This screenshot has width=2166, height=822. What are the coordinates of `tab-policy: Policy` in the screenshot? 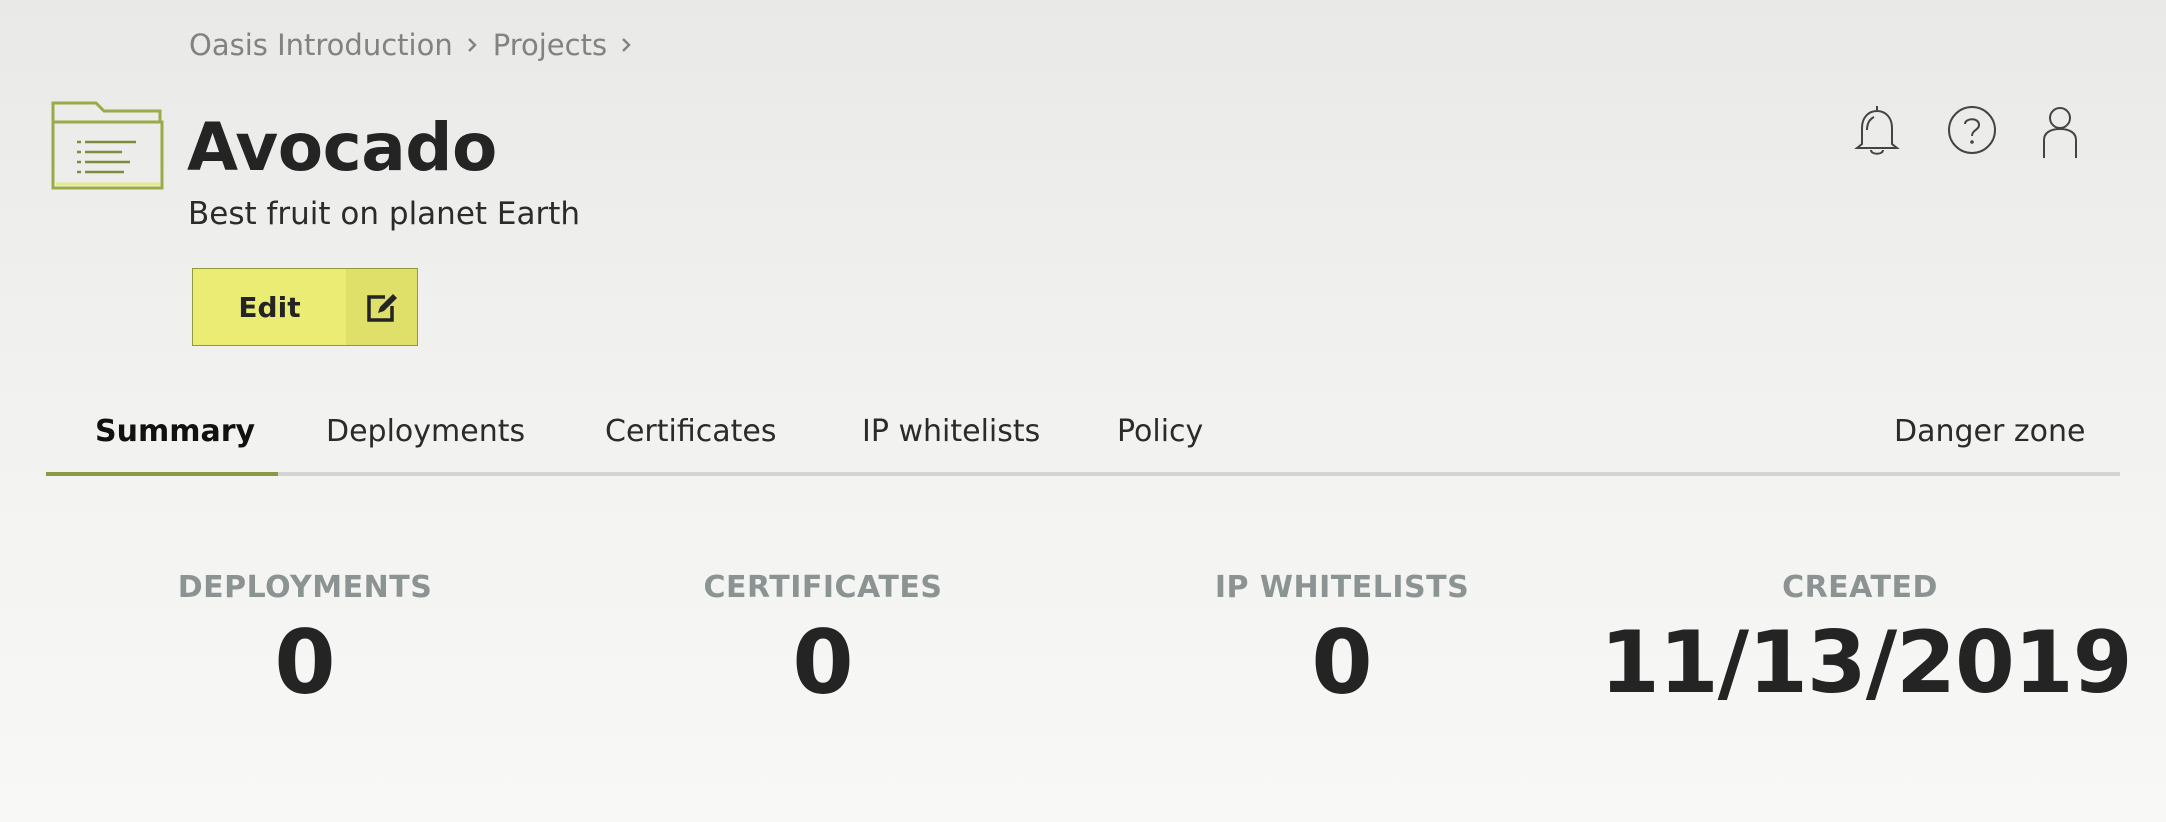 It's located at (1160, 431).